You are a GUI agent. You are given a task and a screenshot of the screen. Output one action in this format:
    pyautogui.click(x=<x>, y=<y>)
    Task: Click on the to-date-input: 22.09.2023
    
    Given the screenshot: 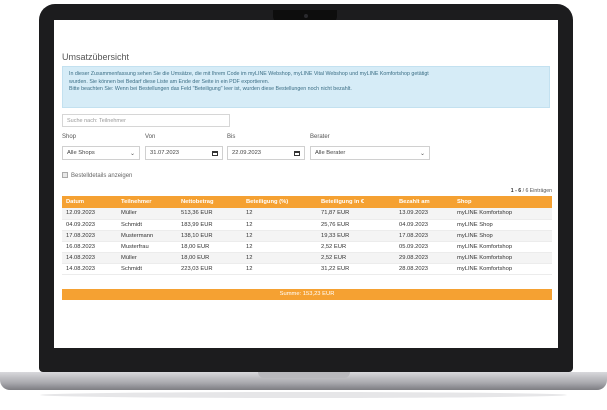 What is the action you would take?
    pyautogui.click(x=266, y=153)
    